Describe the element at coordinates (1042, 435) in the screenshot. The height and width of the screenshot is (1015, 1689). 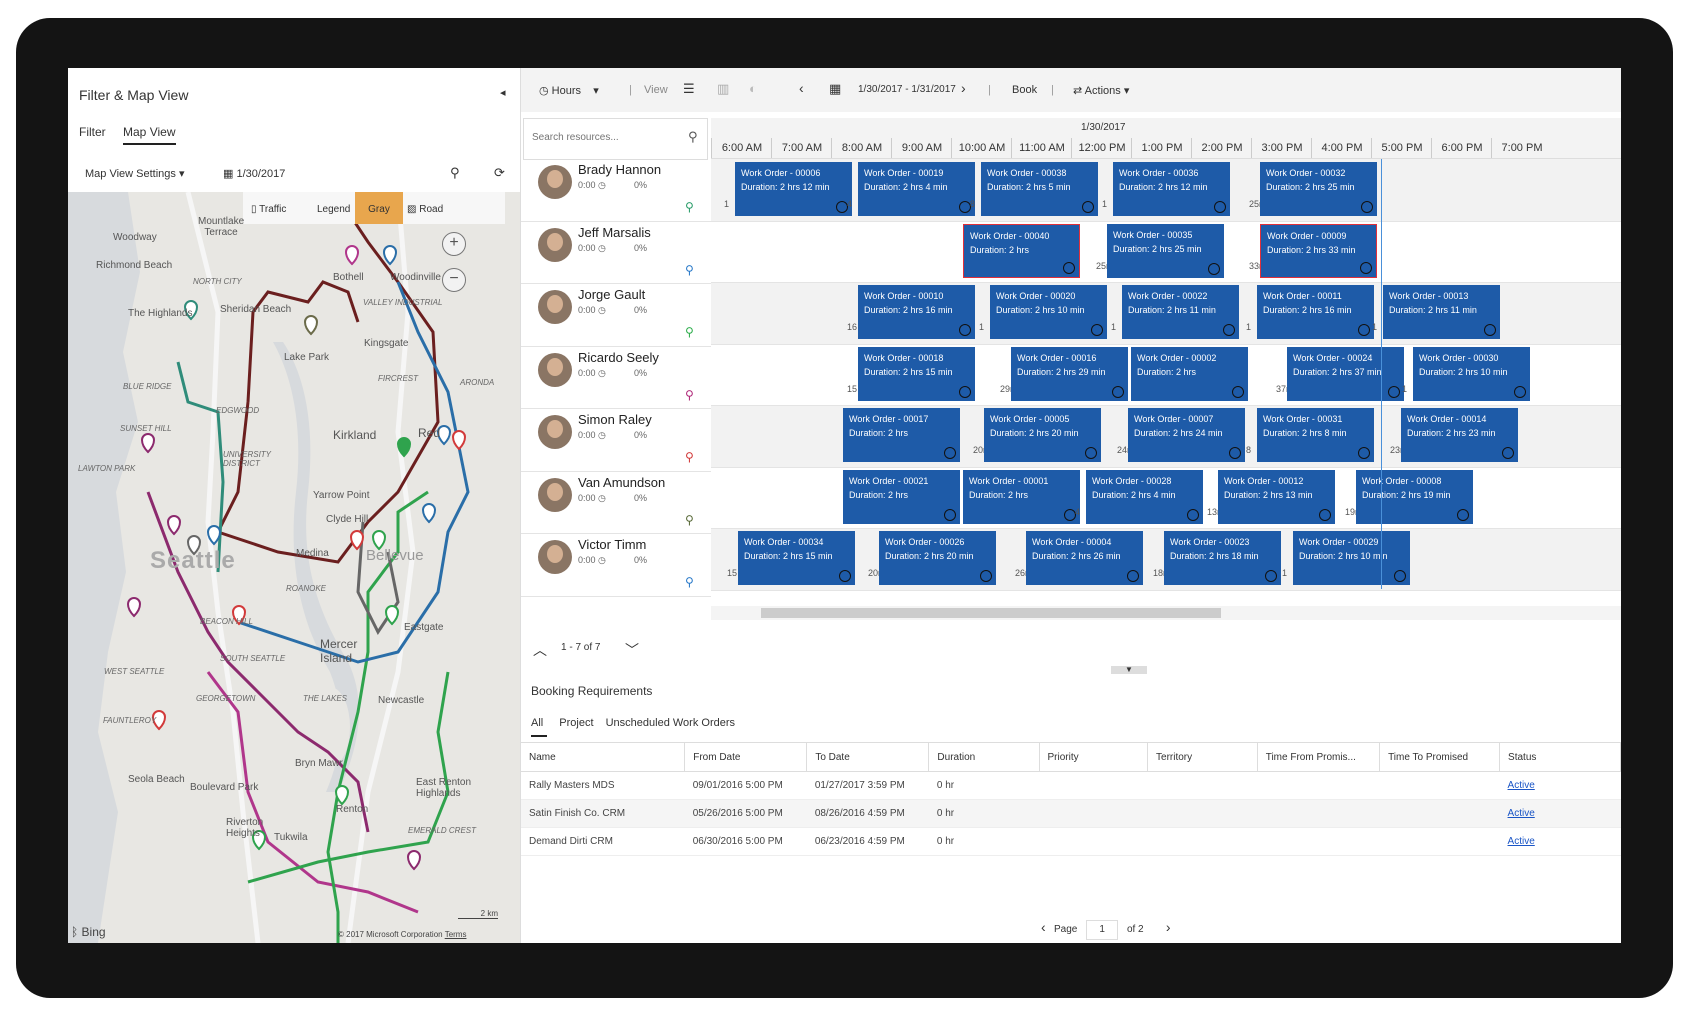
I see `work-order-booking: Work Order - 00005 Duration: 2 hrs 20 min` at that location.